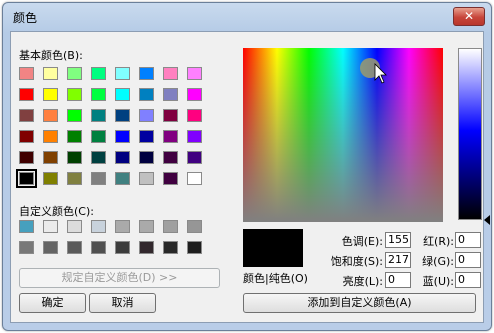 The height and width of the screenshot is (333, 494). What do you see at coordinates (56, 211) in the screenshot?
I see `custom-colors-label: 自定义颜色(C):` at bounding box center [56, 211].